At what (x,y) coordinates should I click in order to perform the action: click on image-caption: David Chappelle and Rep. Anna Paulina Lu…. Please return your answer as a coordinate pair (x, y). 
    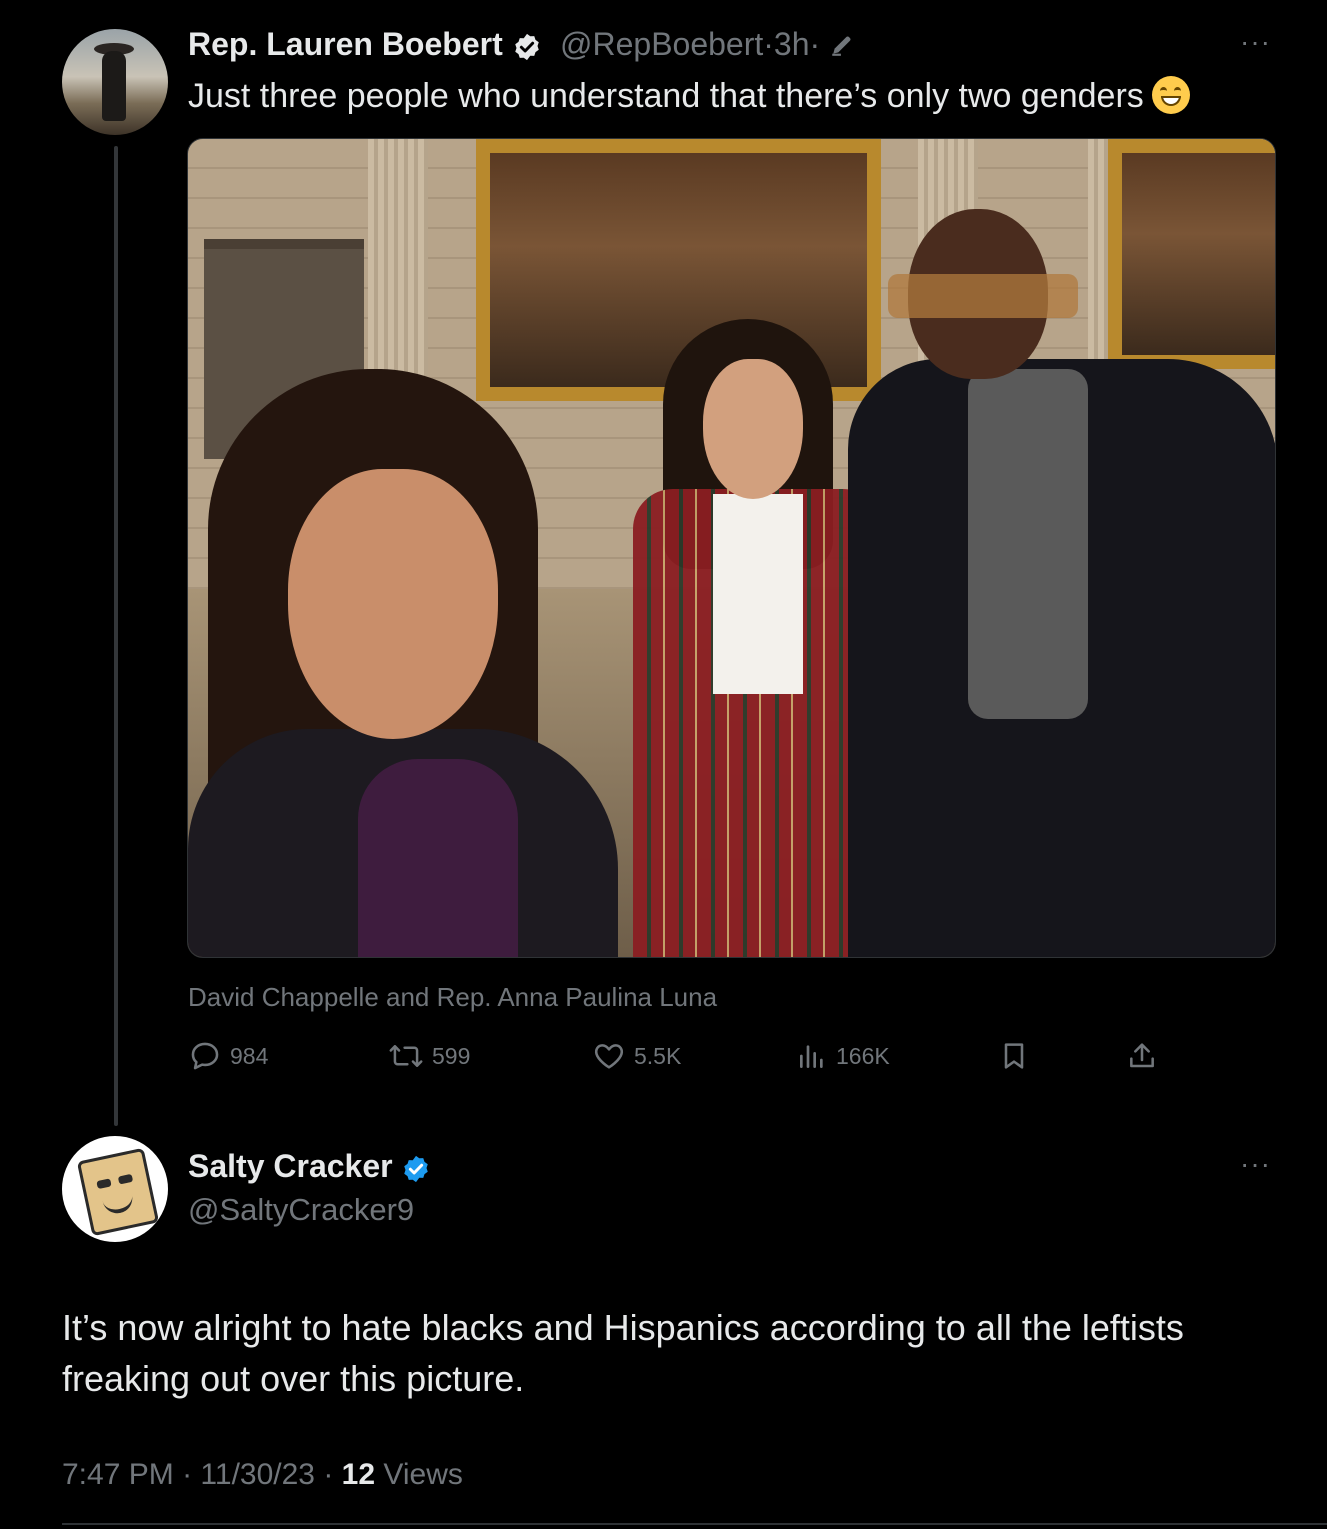
    Looking at the image, I should click on (453, 997).